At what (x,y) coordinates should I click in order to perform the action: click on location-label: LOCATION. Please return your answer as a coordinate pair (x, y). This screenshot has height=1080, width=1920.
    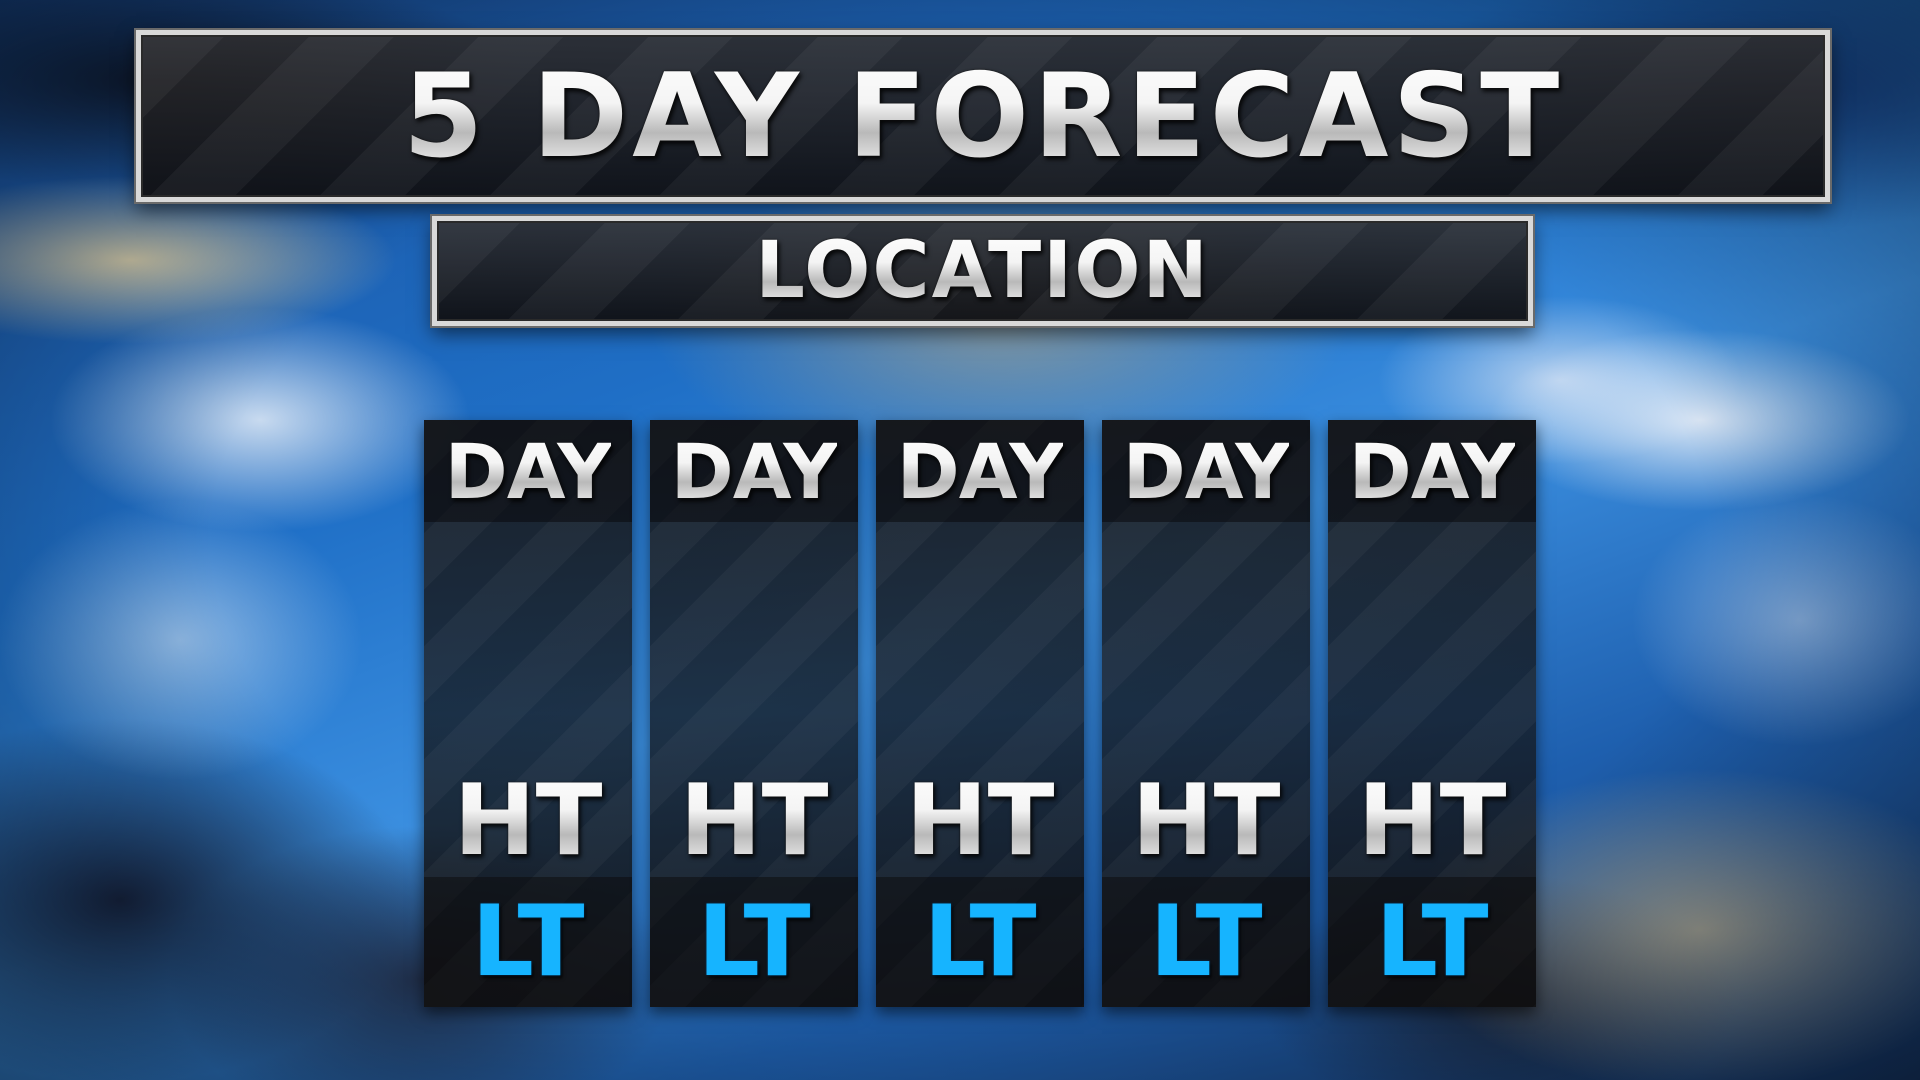
    Looking at the image, I should click on (982, 271).